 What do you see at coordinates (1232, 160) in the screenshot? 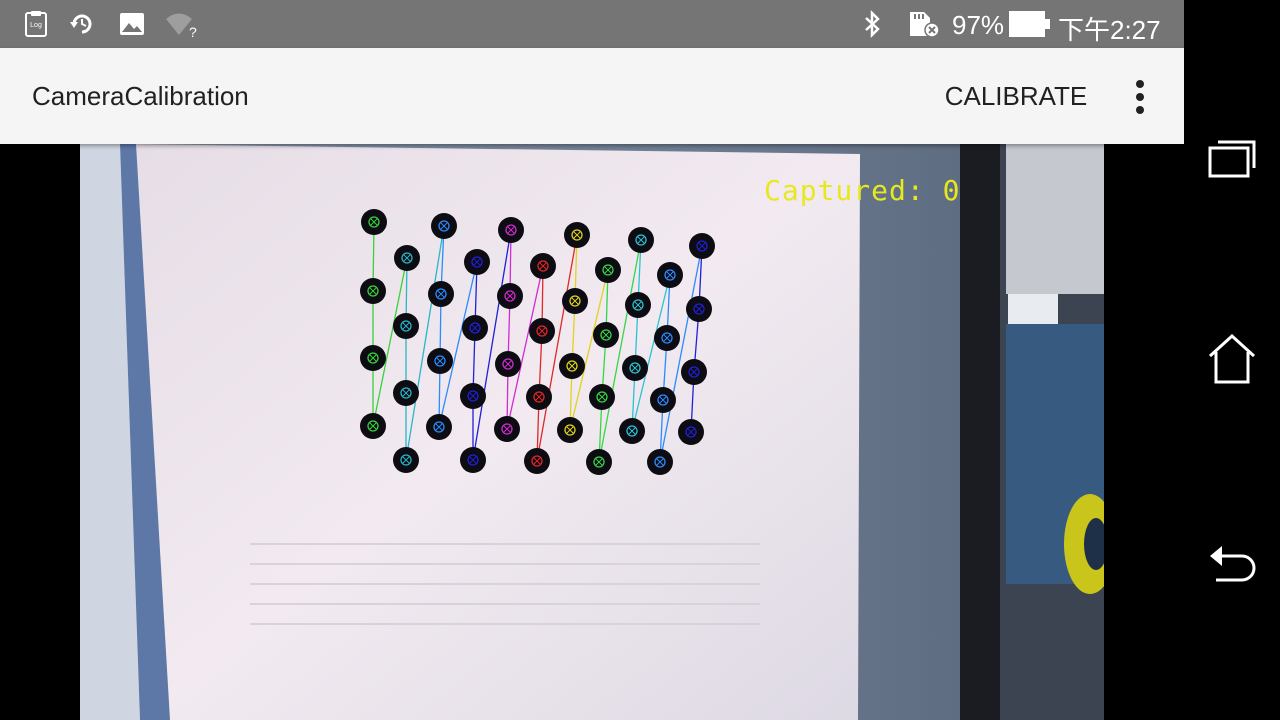
I see `recents-icon` at bounding box center [1232, 160].